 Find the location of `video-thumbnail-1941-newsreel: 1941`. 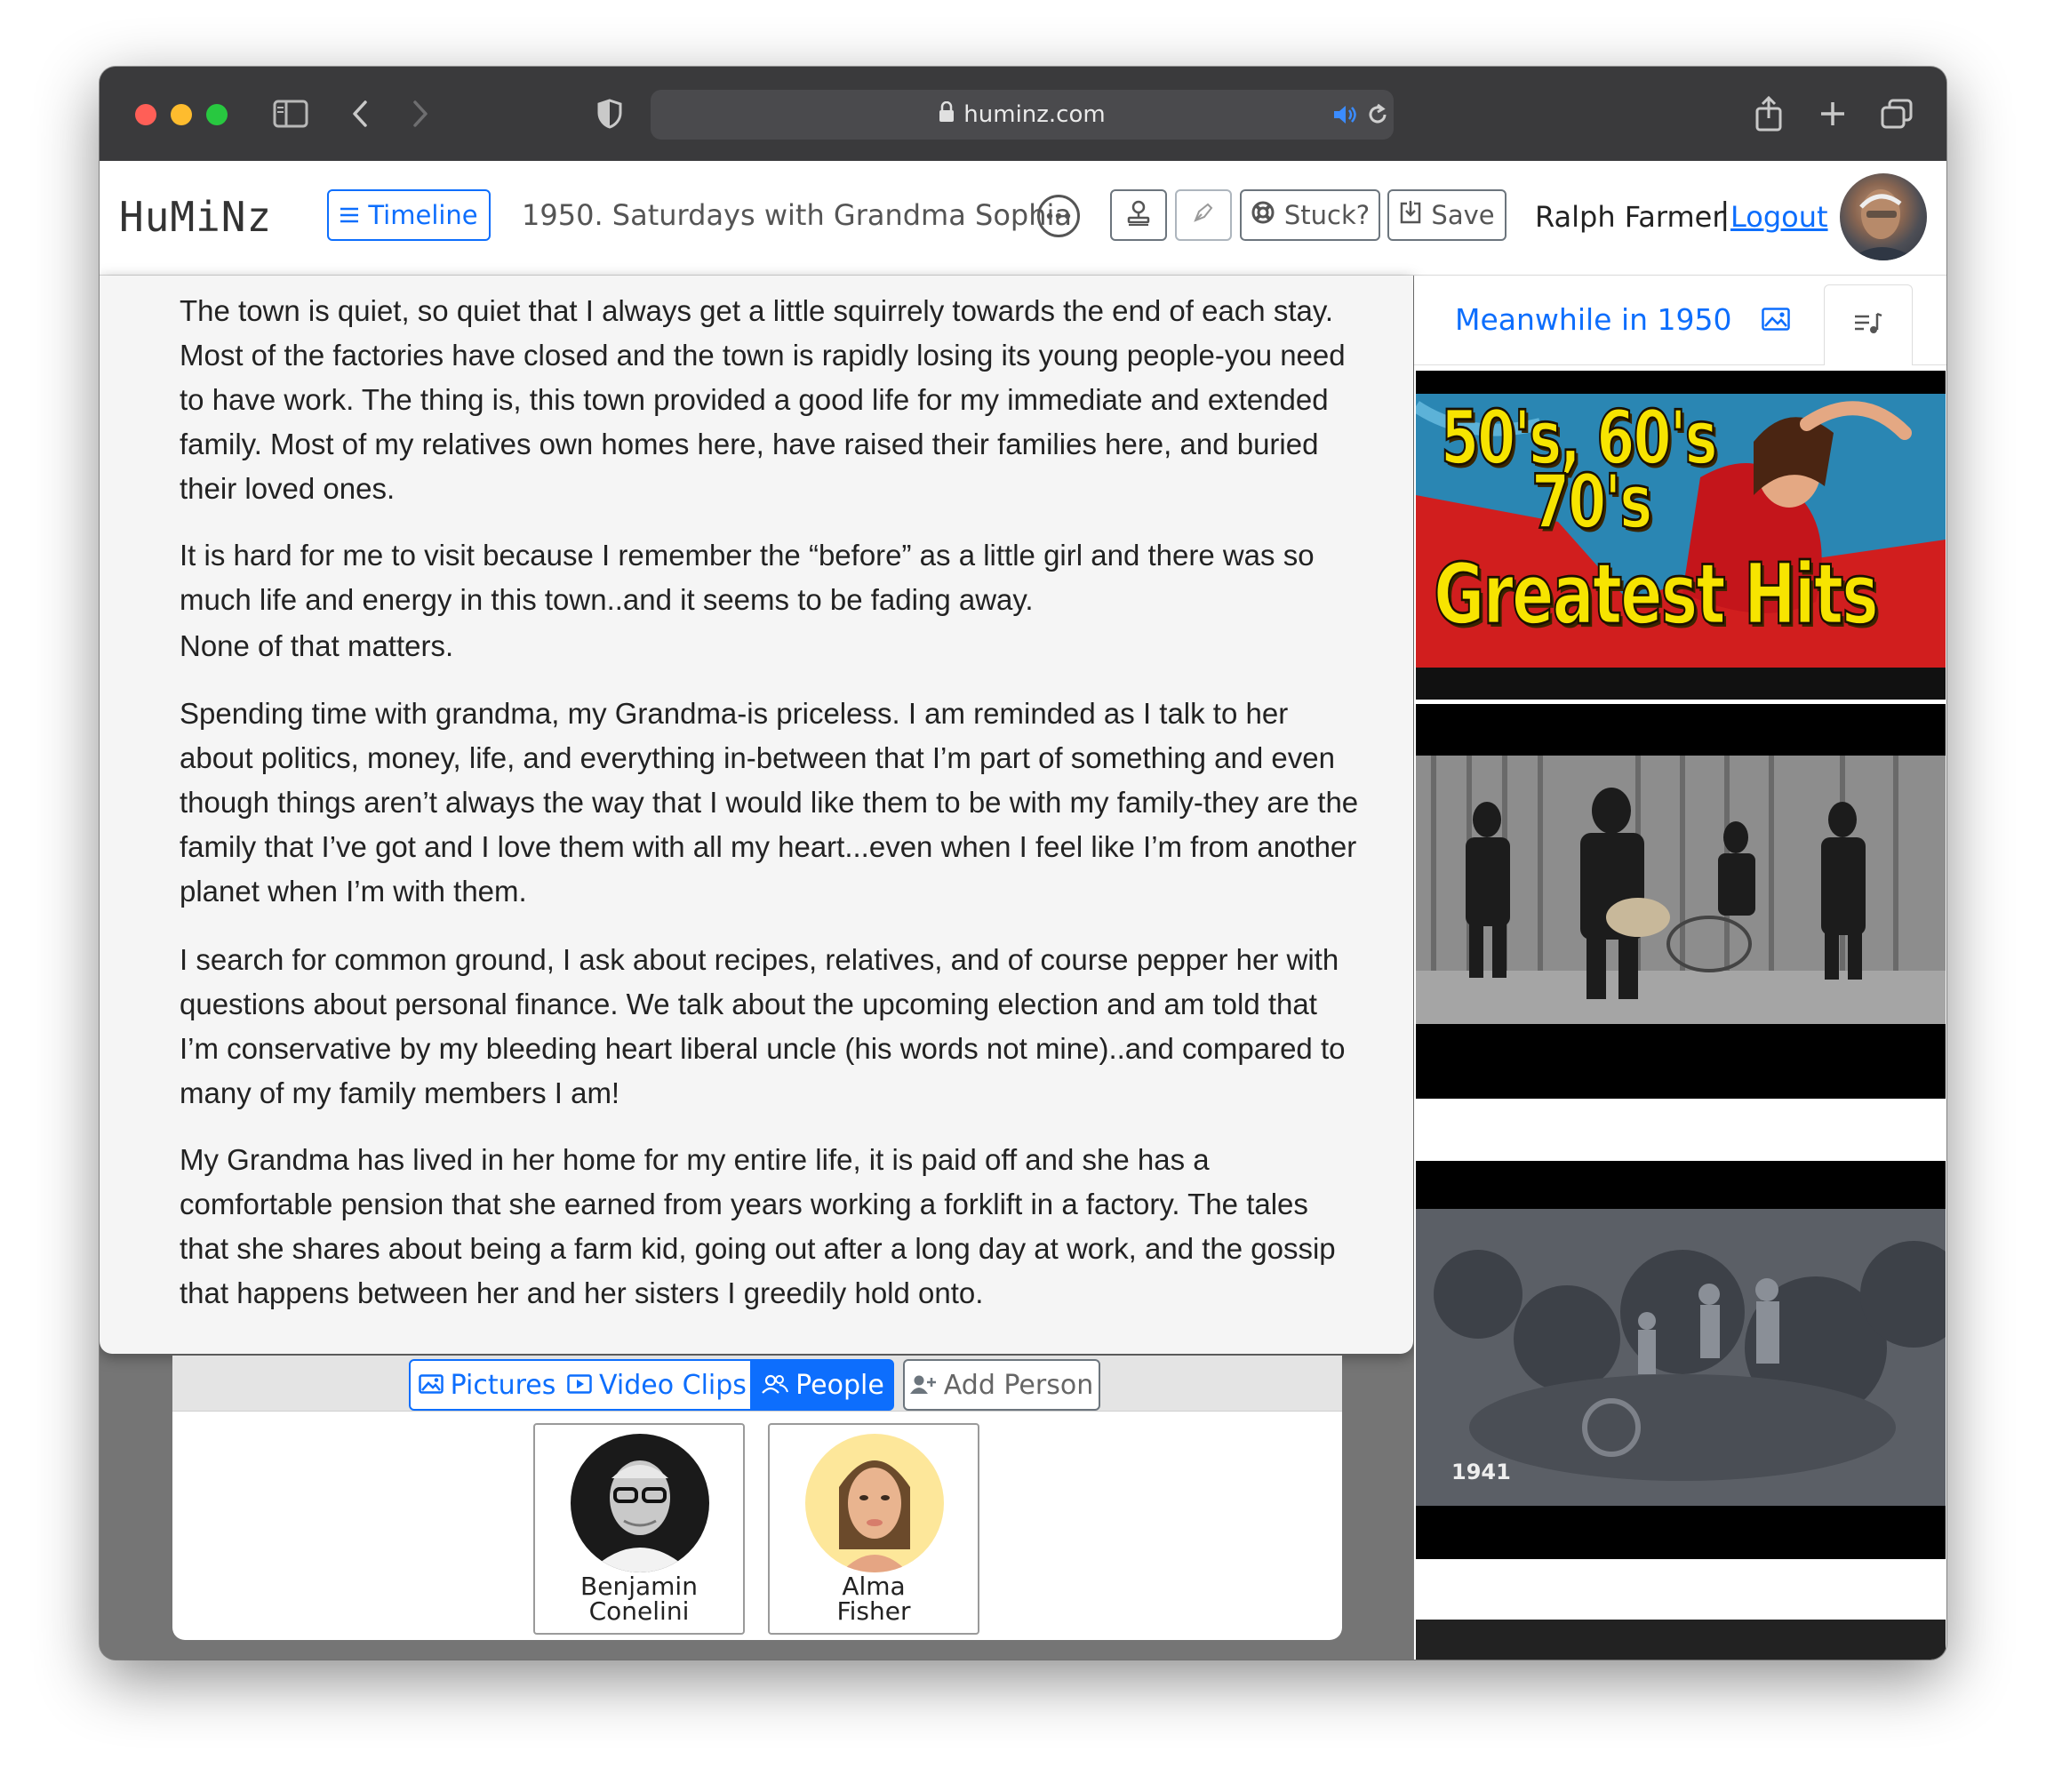

video-thumbnail-1941-newsreel: 1941 is located at coordinates (1681, 1360).